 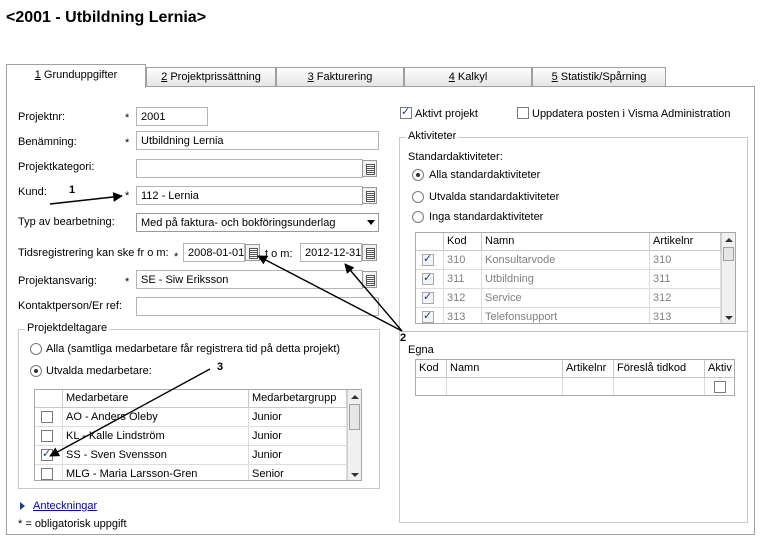 What do you see at coordinates (373, 297) in the screenshot?
I see `callout-arrow-2b` at bounding box center [373, 297].